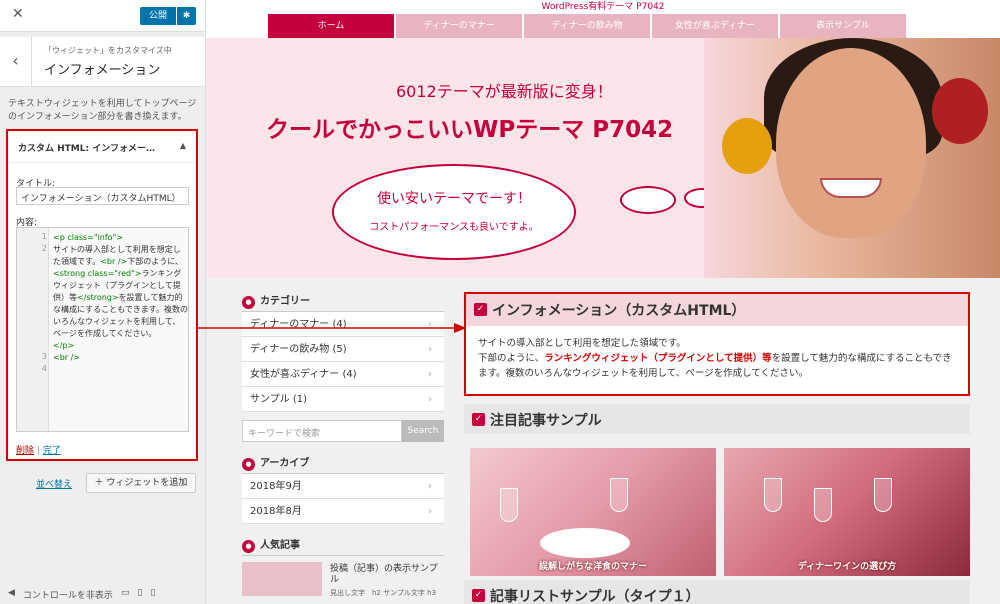 This screenshot has width=1000, height=604. I want to click on archive-heading-text: アーカイブ, so click(285, 463).